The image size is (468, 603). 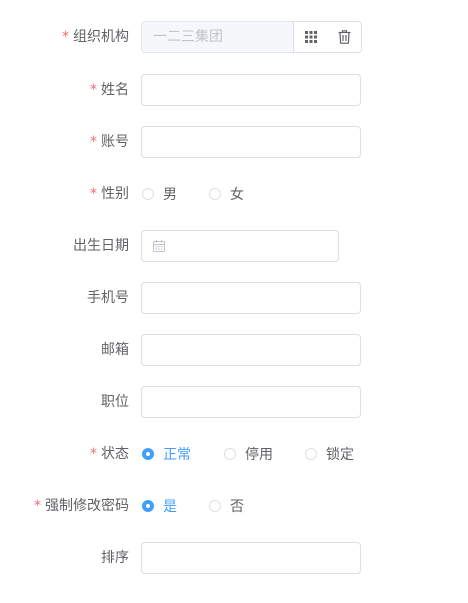 I want to click on radio-label: 是, so click(x=170, y=507).